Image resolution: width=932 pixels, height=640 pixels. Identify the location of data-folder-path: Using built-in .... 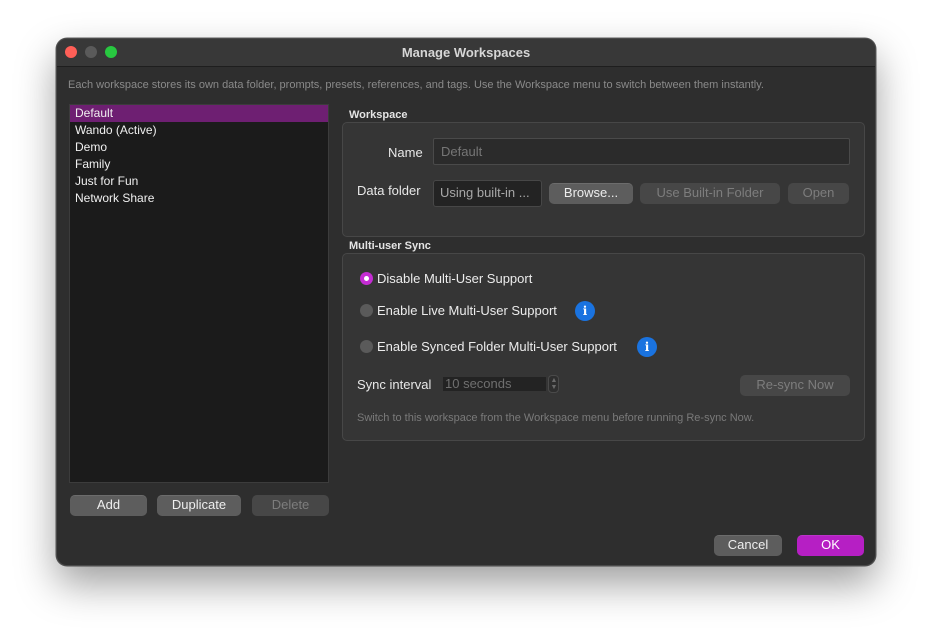
(487, 193).